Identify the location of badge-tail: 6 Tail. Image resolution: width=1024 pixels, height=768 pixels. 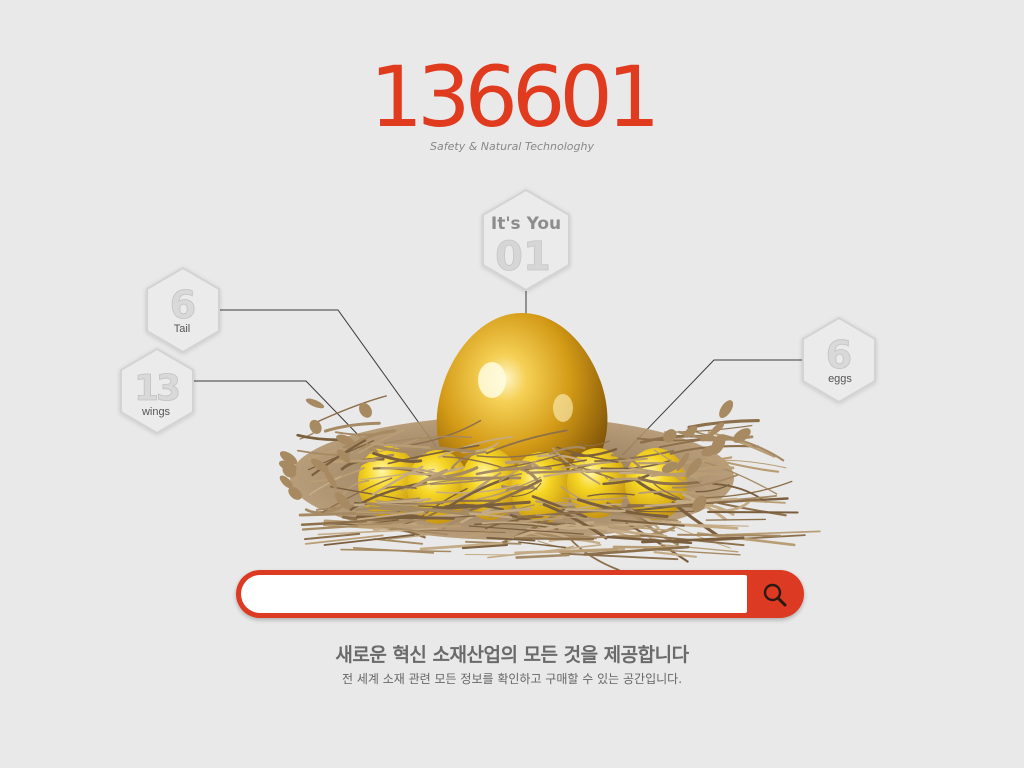
(183, 310).